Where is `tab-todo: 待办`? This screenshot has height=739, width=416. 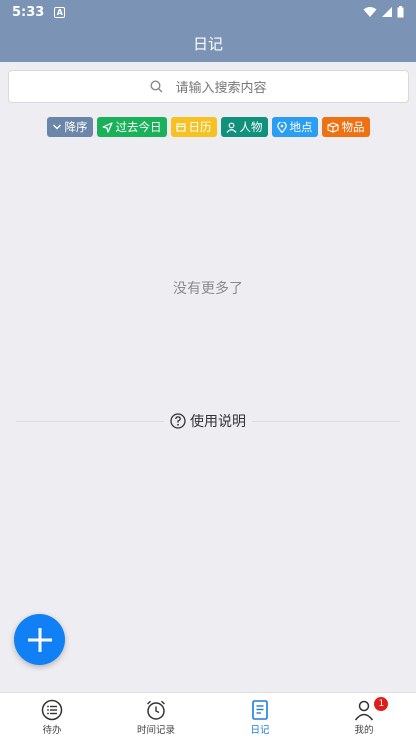 tab-todo: 待办 is located at coordinates (52, 716).